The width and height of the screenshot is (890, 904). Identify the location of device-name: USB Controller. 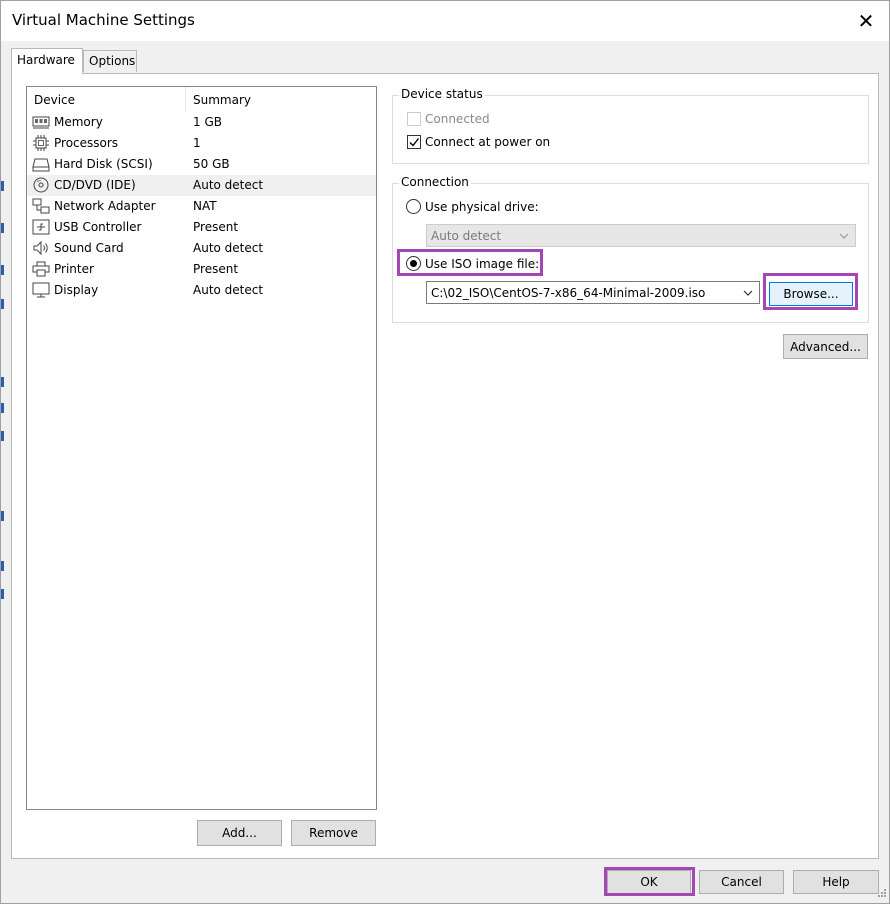
(98, 227).